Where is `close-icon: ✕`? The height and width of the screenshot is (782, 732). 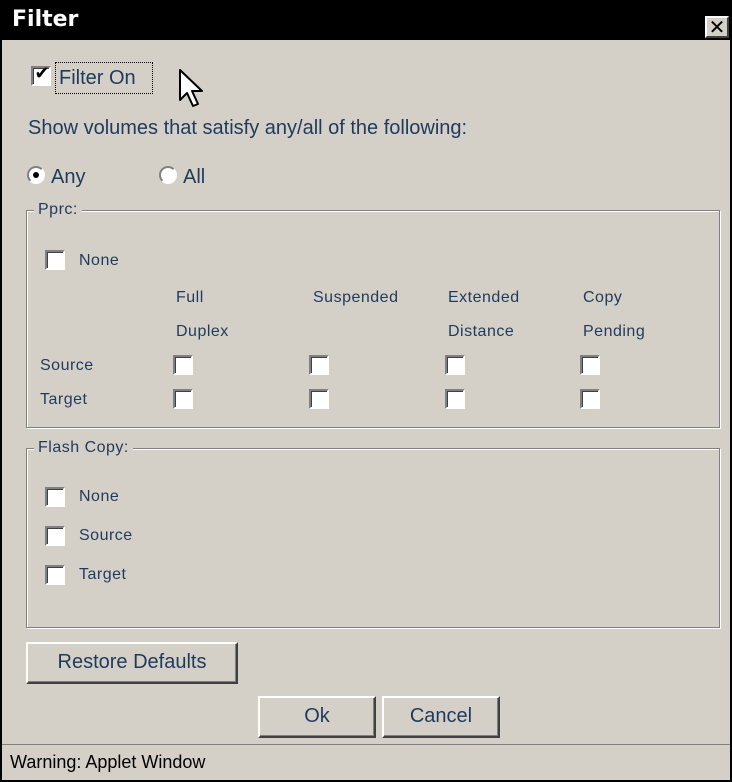 close-icon: ✕ is located at coordinates (717, 27).